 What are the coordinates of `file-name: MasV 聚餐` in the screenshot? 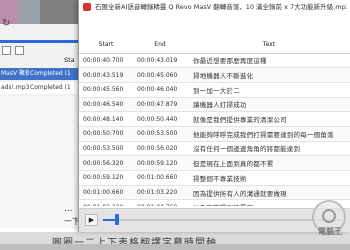 It's located at (15, 73).